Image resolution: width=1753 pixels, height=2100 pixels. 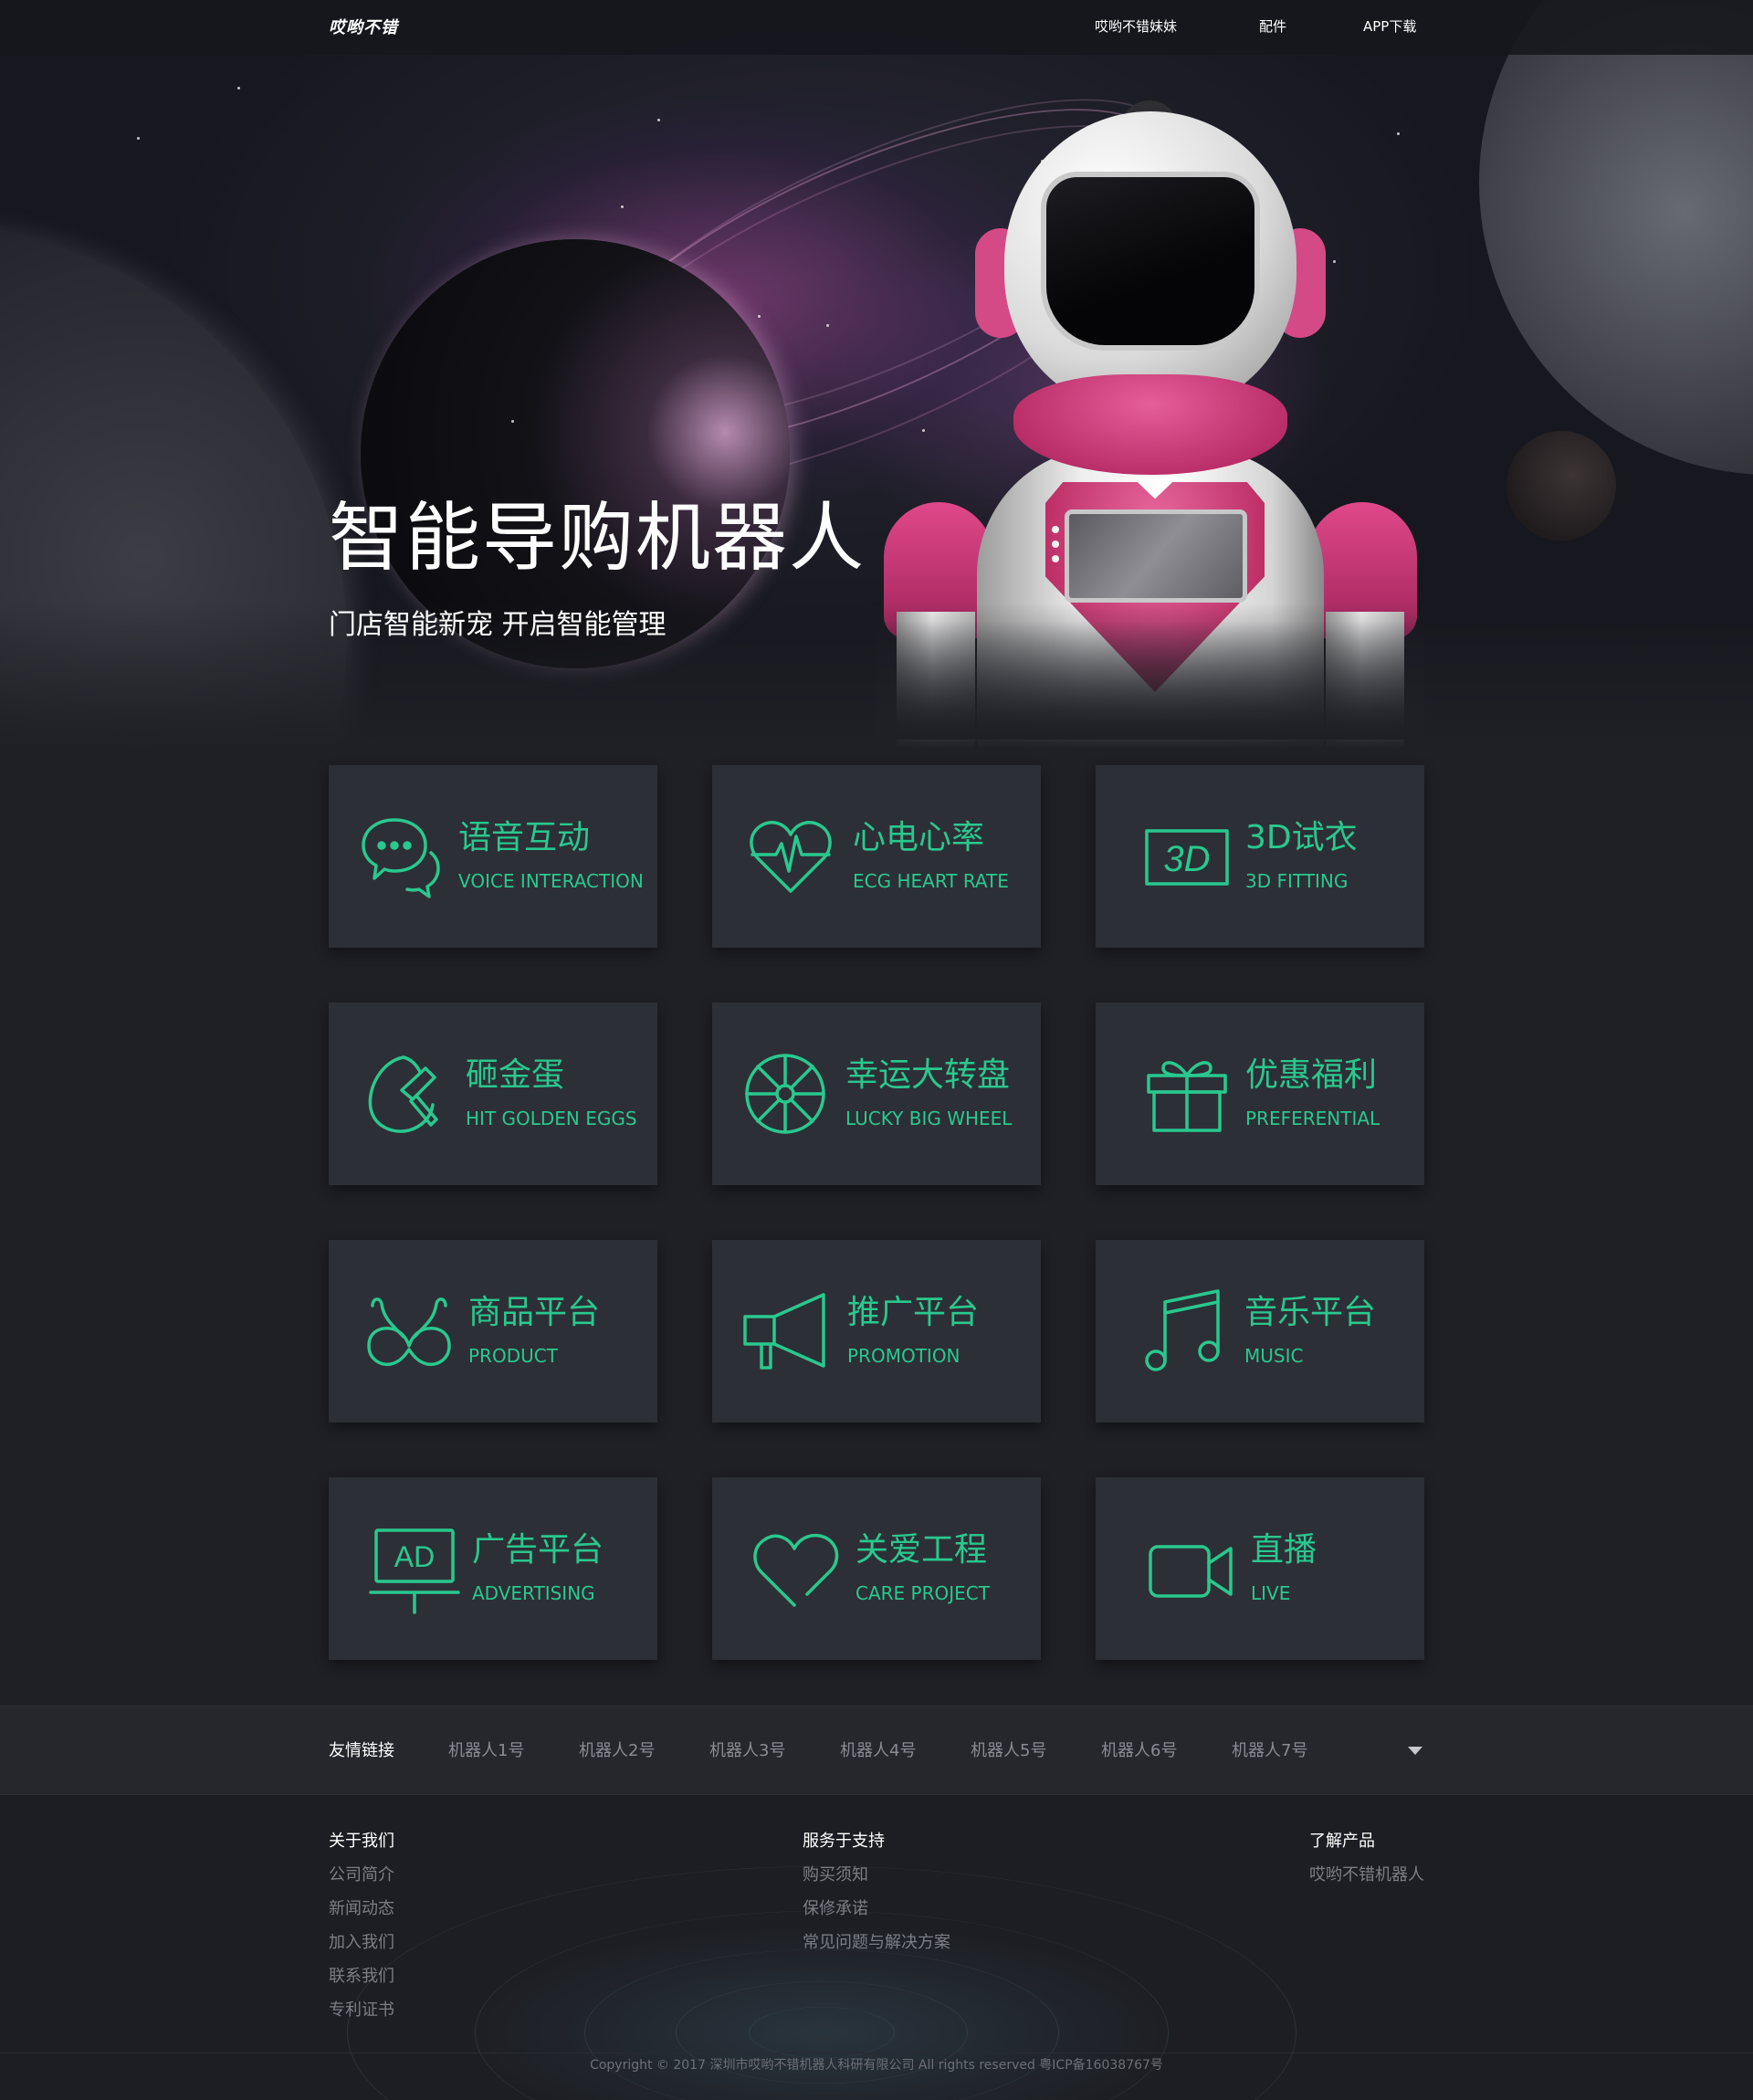 I want to click on robot-arm-right, so click(x=1365, y=680).